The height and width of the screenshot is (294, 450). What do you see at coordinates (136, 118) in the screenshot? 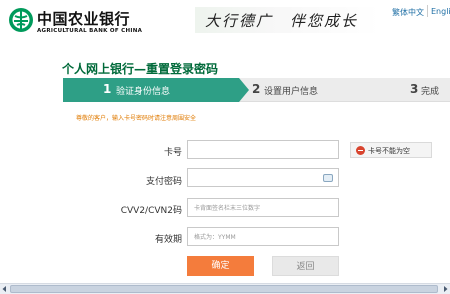
I see `security-notice: 尊敬的客户，输入卡号密码时请注意周围安全` at bounding box center [136, 118].